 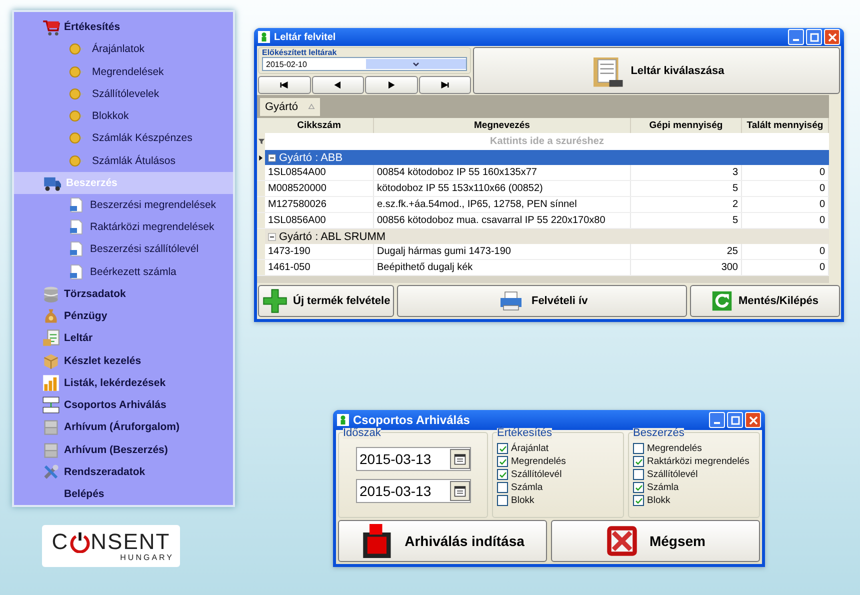 What do you see at coordinates (123, 294) in the screenshot?
I see `sidebar-item: Törzsadatok` at bounding box center [123, 294].